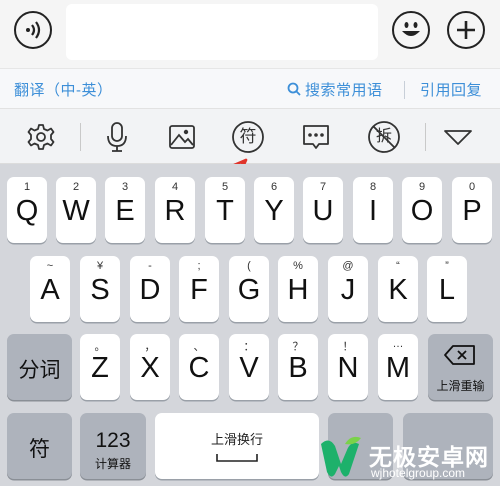 The height and width of the screenshot is (486, 500). I want to click on key-sub: 5, so click(225, 187).